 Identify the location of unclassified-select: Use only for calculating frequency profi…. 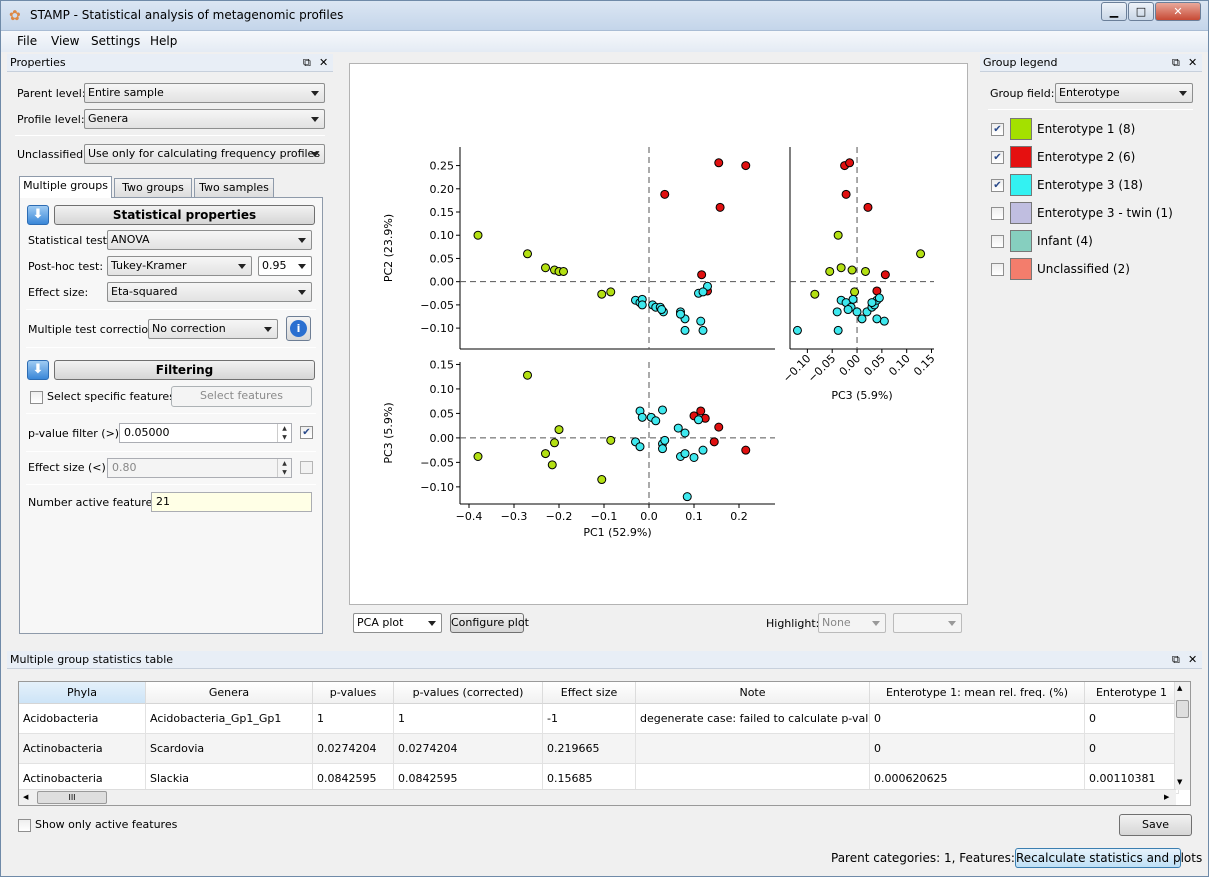
(204, 154).